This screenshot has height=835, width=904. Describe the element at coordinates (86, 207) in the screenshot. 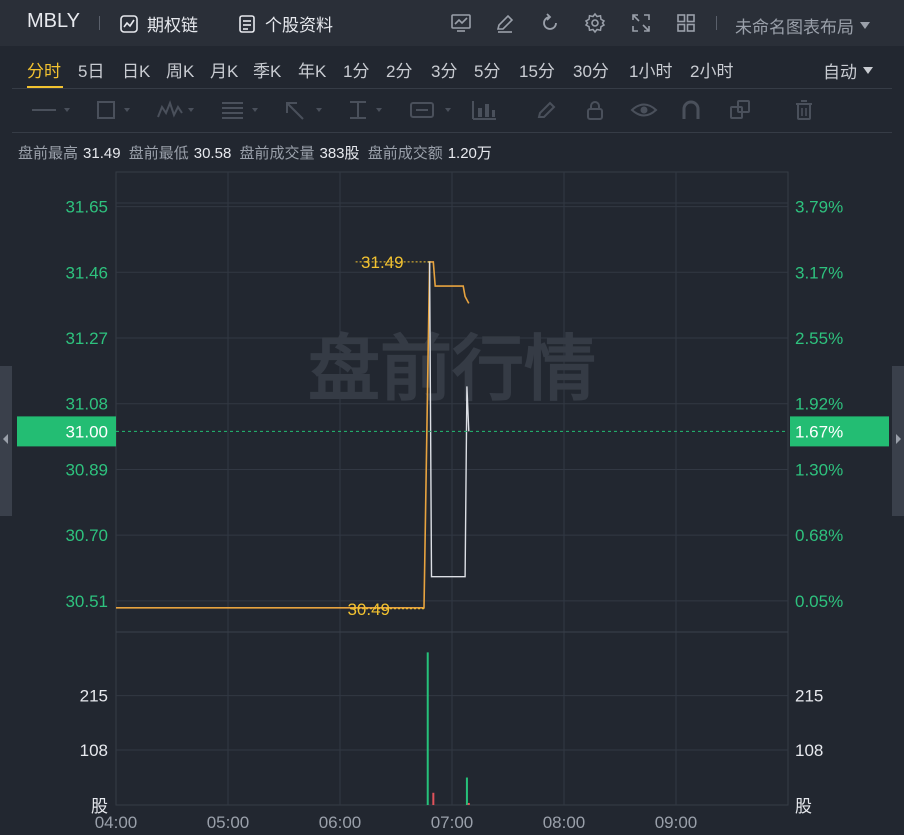

I see `left-price-tick: 31.65` at that location.